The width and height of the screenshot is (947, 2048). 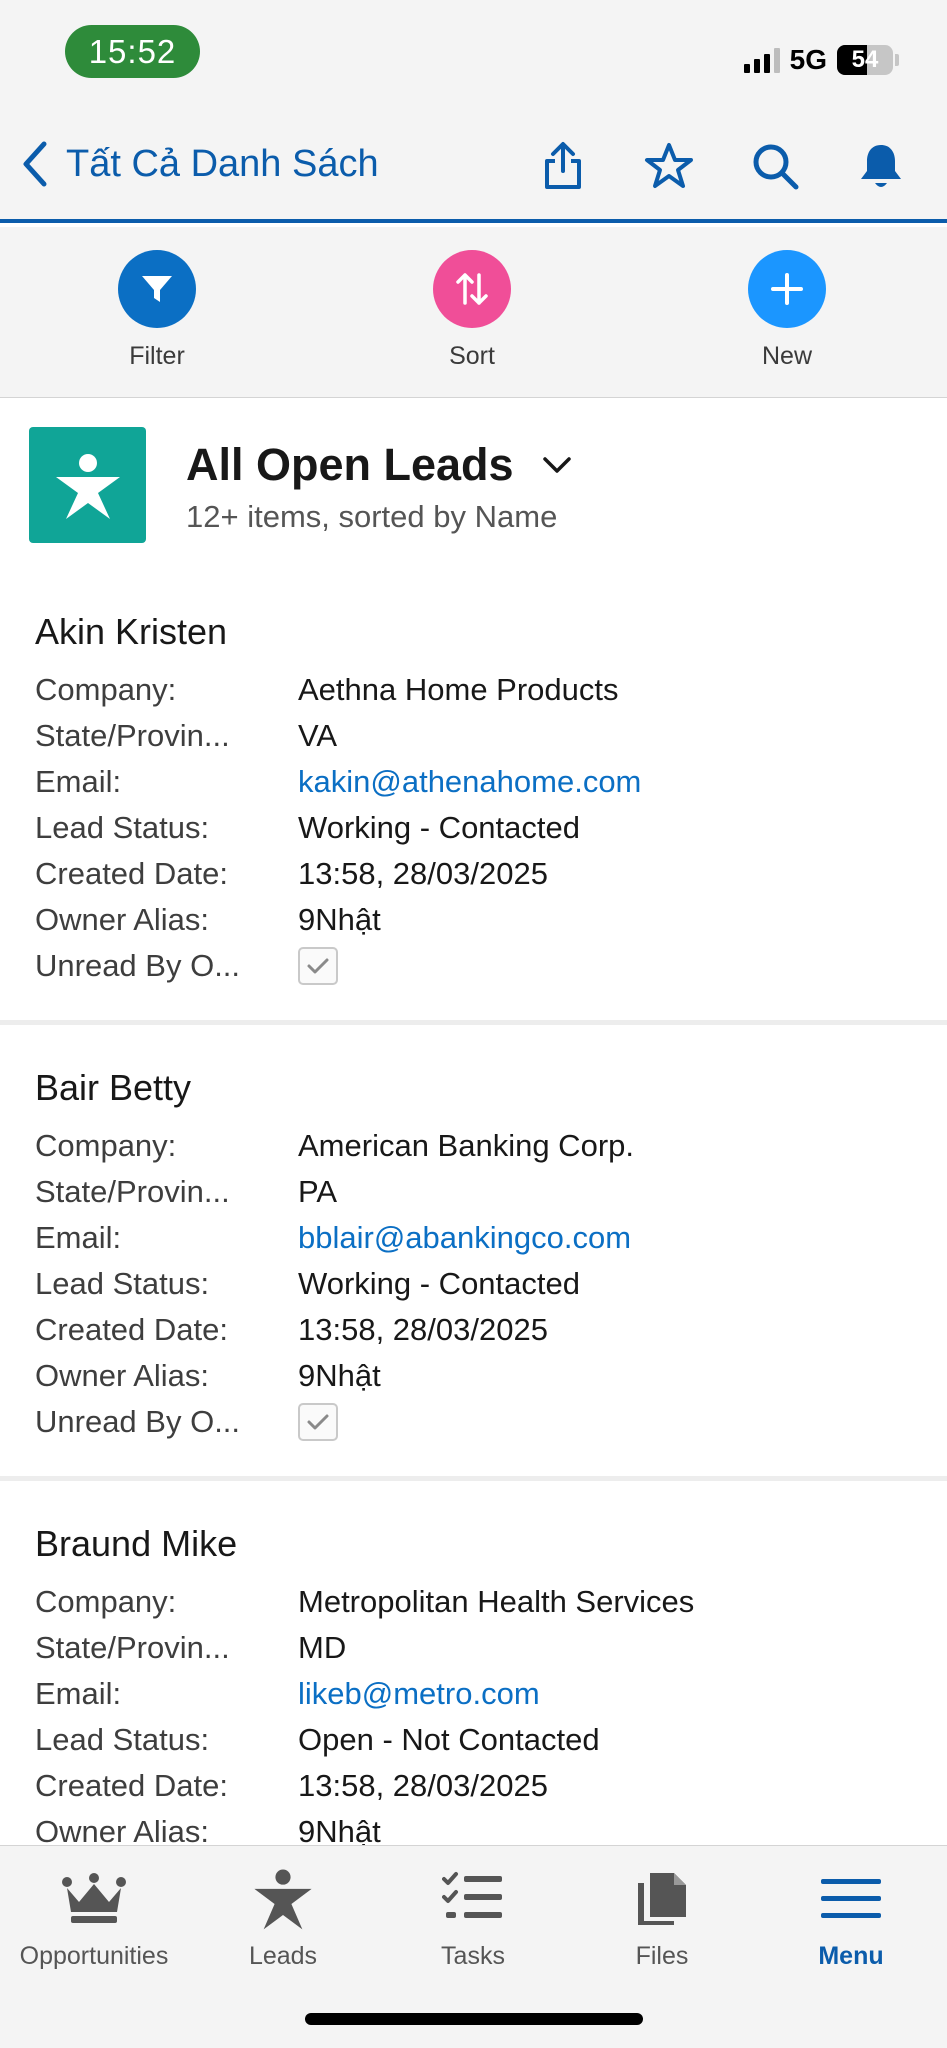 I want to click on back-button: Tất Cả Danh Sách, so click(x=198, y=164).